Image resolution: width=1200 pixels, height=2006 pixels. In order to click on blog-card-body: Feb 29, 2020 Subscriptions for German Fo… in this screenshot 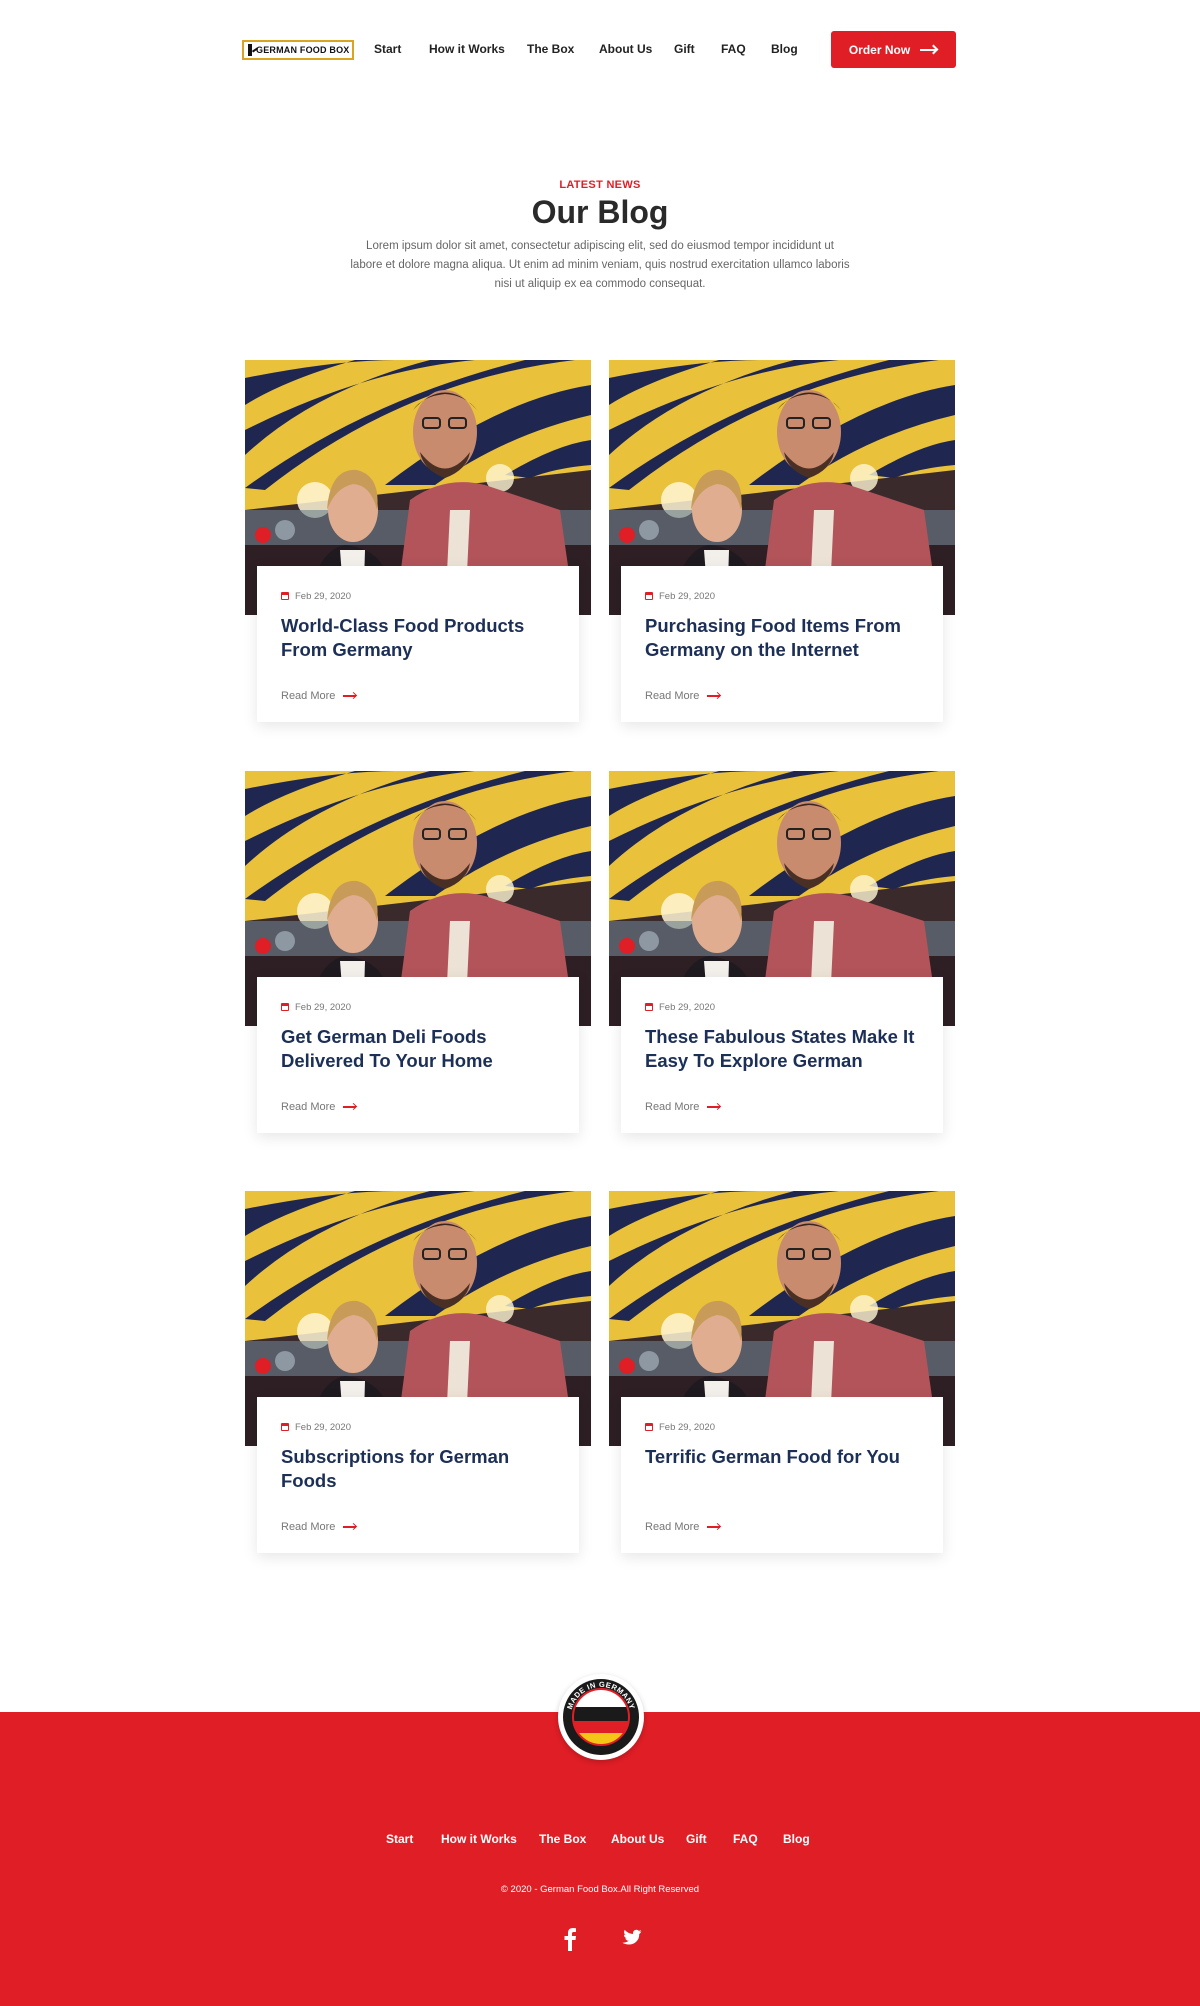, I will do `click(418, 1475)`.